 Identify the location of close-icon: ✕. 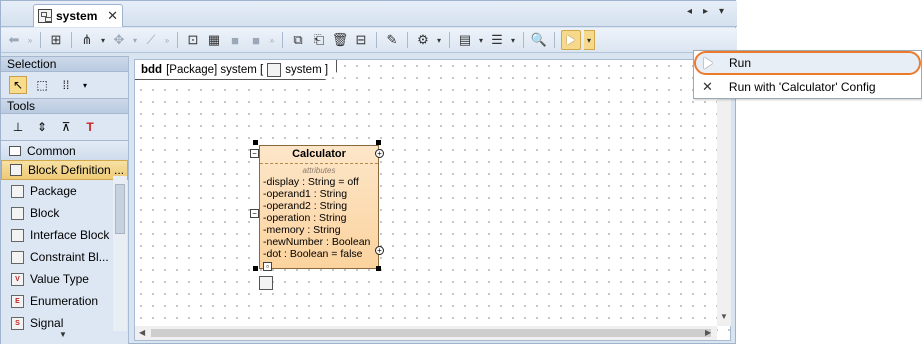
(112, 16).